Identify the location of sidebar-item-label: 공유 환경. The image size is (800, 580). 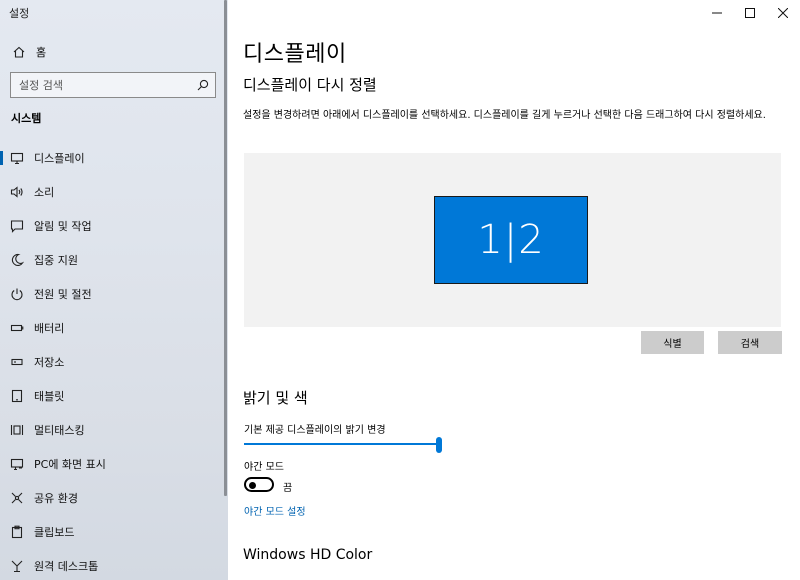
(56, 498).